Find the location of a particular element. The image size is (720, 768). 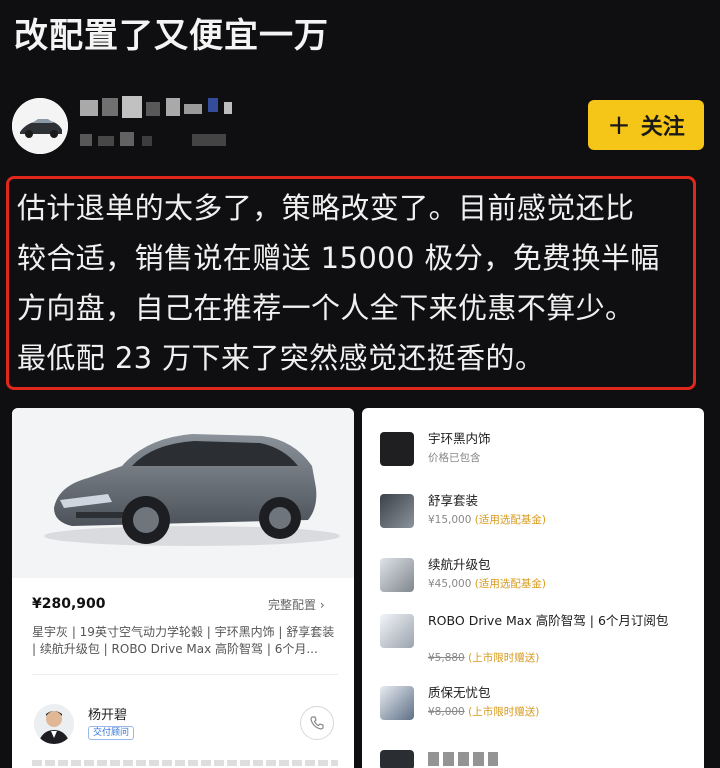

sales-name: 杨开碧 is located at coordinates (108, 715).